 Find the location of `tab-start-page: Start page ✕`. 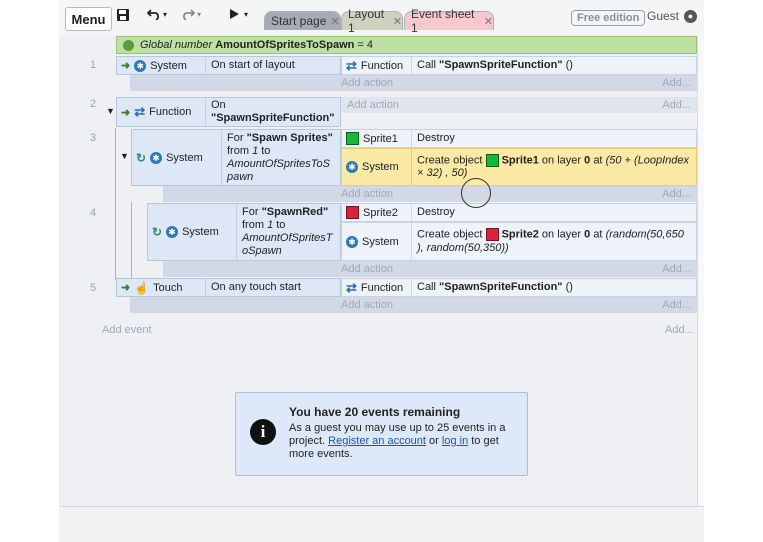

tab-start-page: Start page ✕ is located at coordinates (302, 20).